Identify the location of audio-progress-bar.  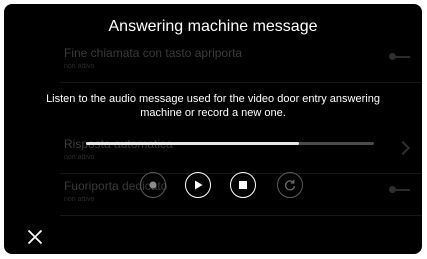
(230, 143).